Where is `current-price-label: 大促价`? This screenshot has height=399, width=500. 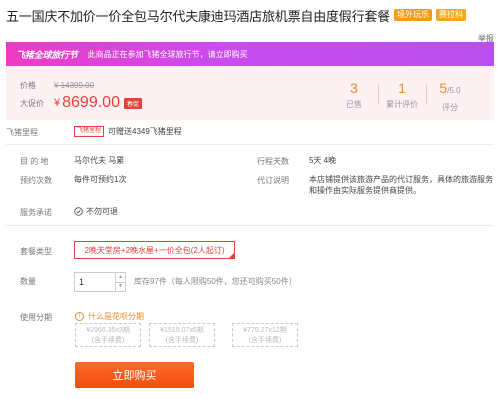 current-price-label: 大促价 is located at coordinates (32, 103).